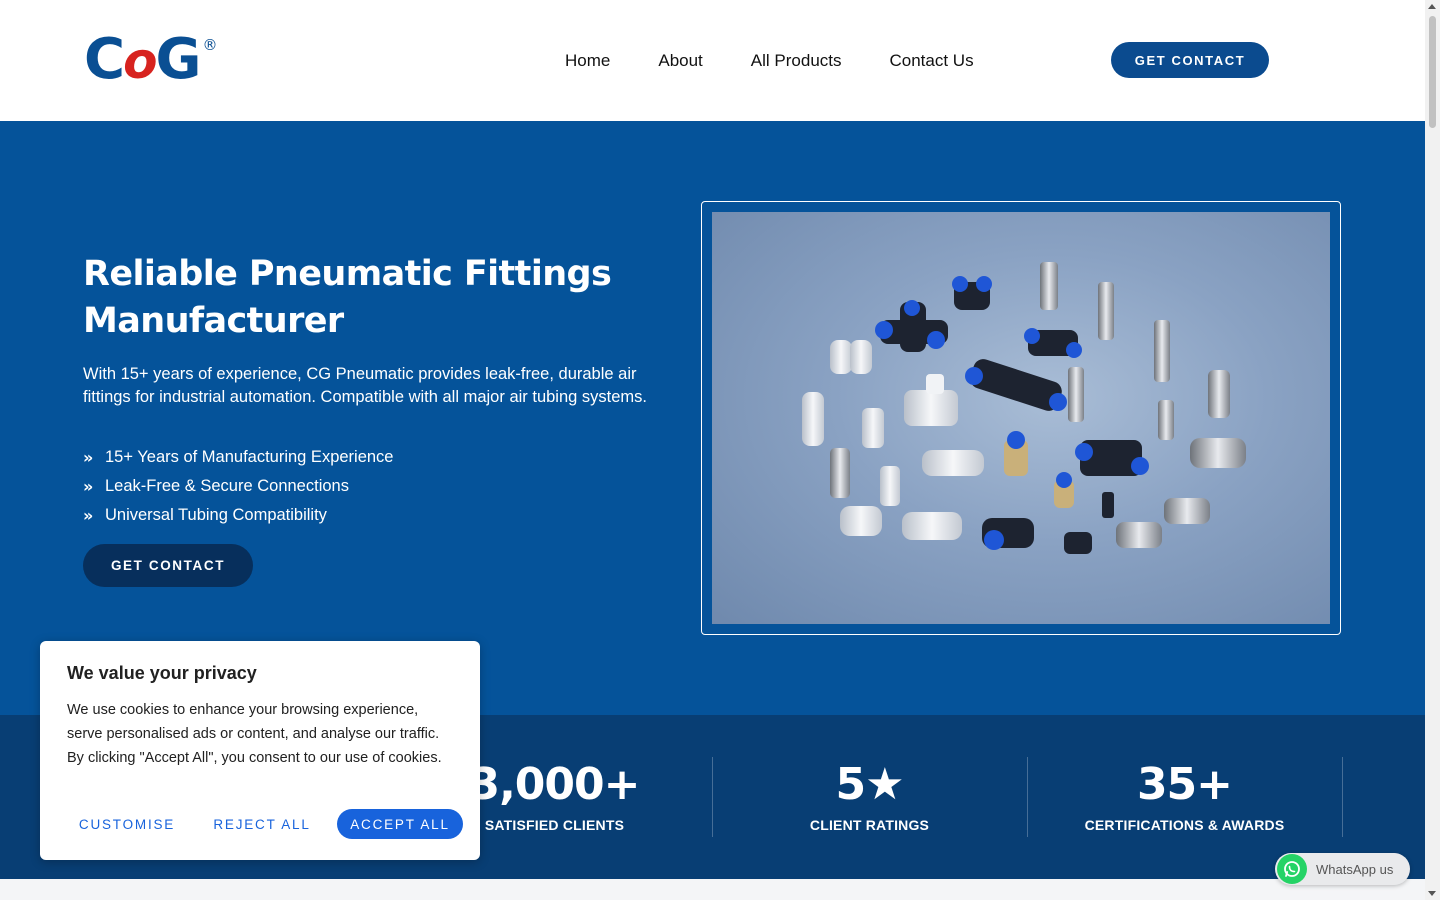  I want to click on whatsapp-chat-button: WhatsApp us, so click(1342, 869).